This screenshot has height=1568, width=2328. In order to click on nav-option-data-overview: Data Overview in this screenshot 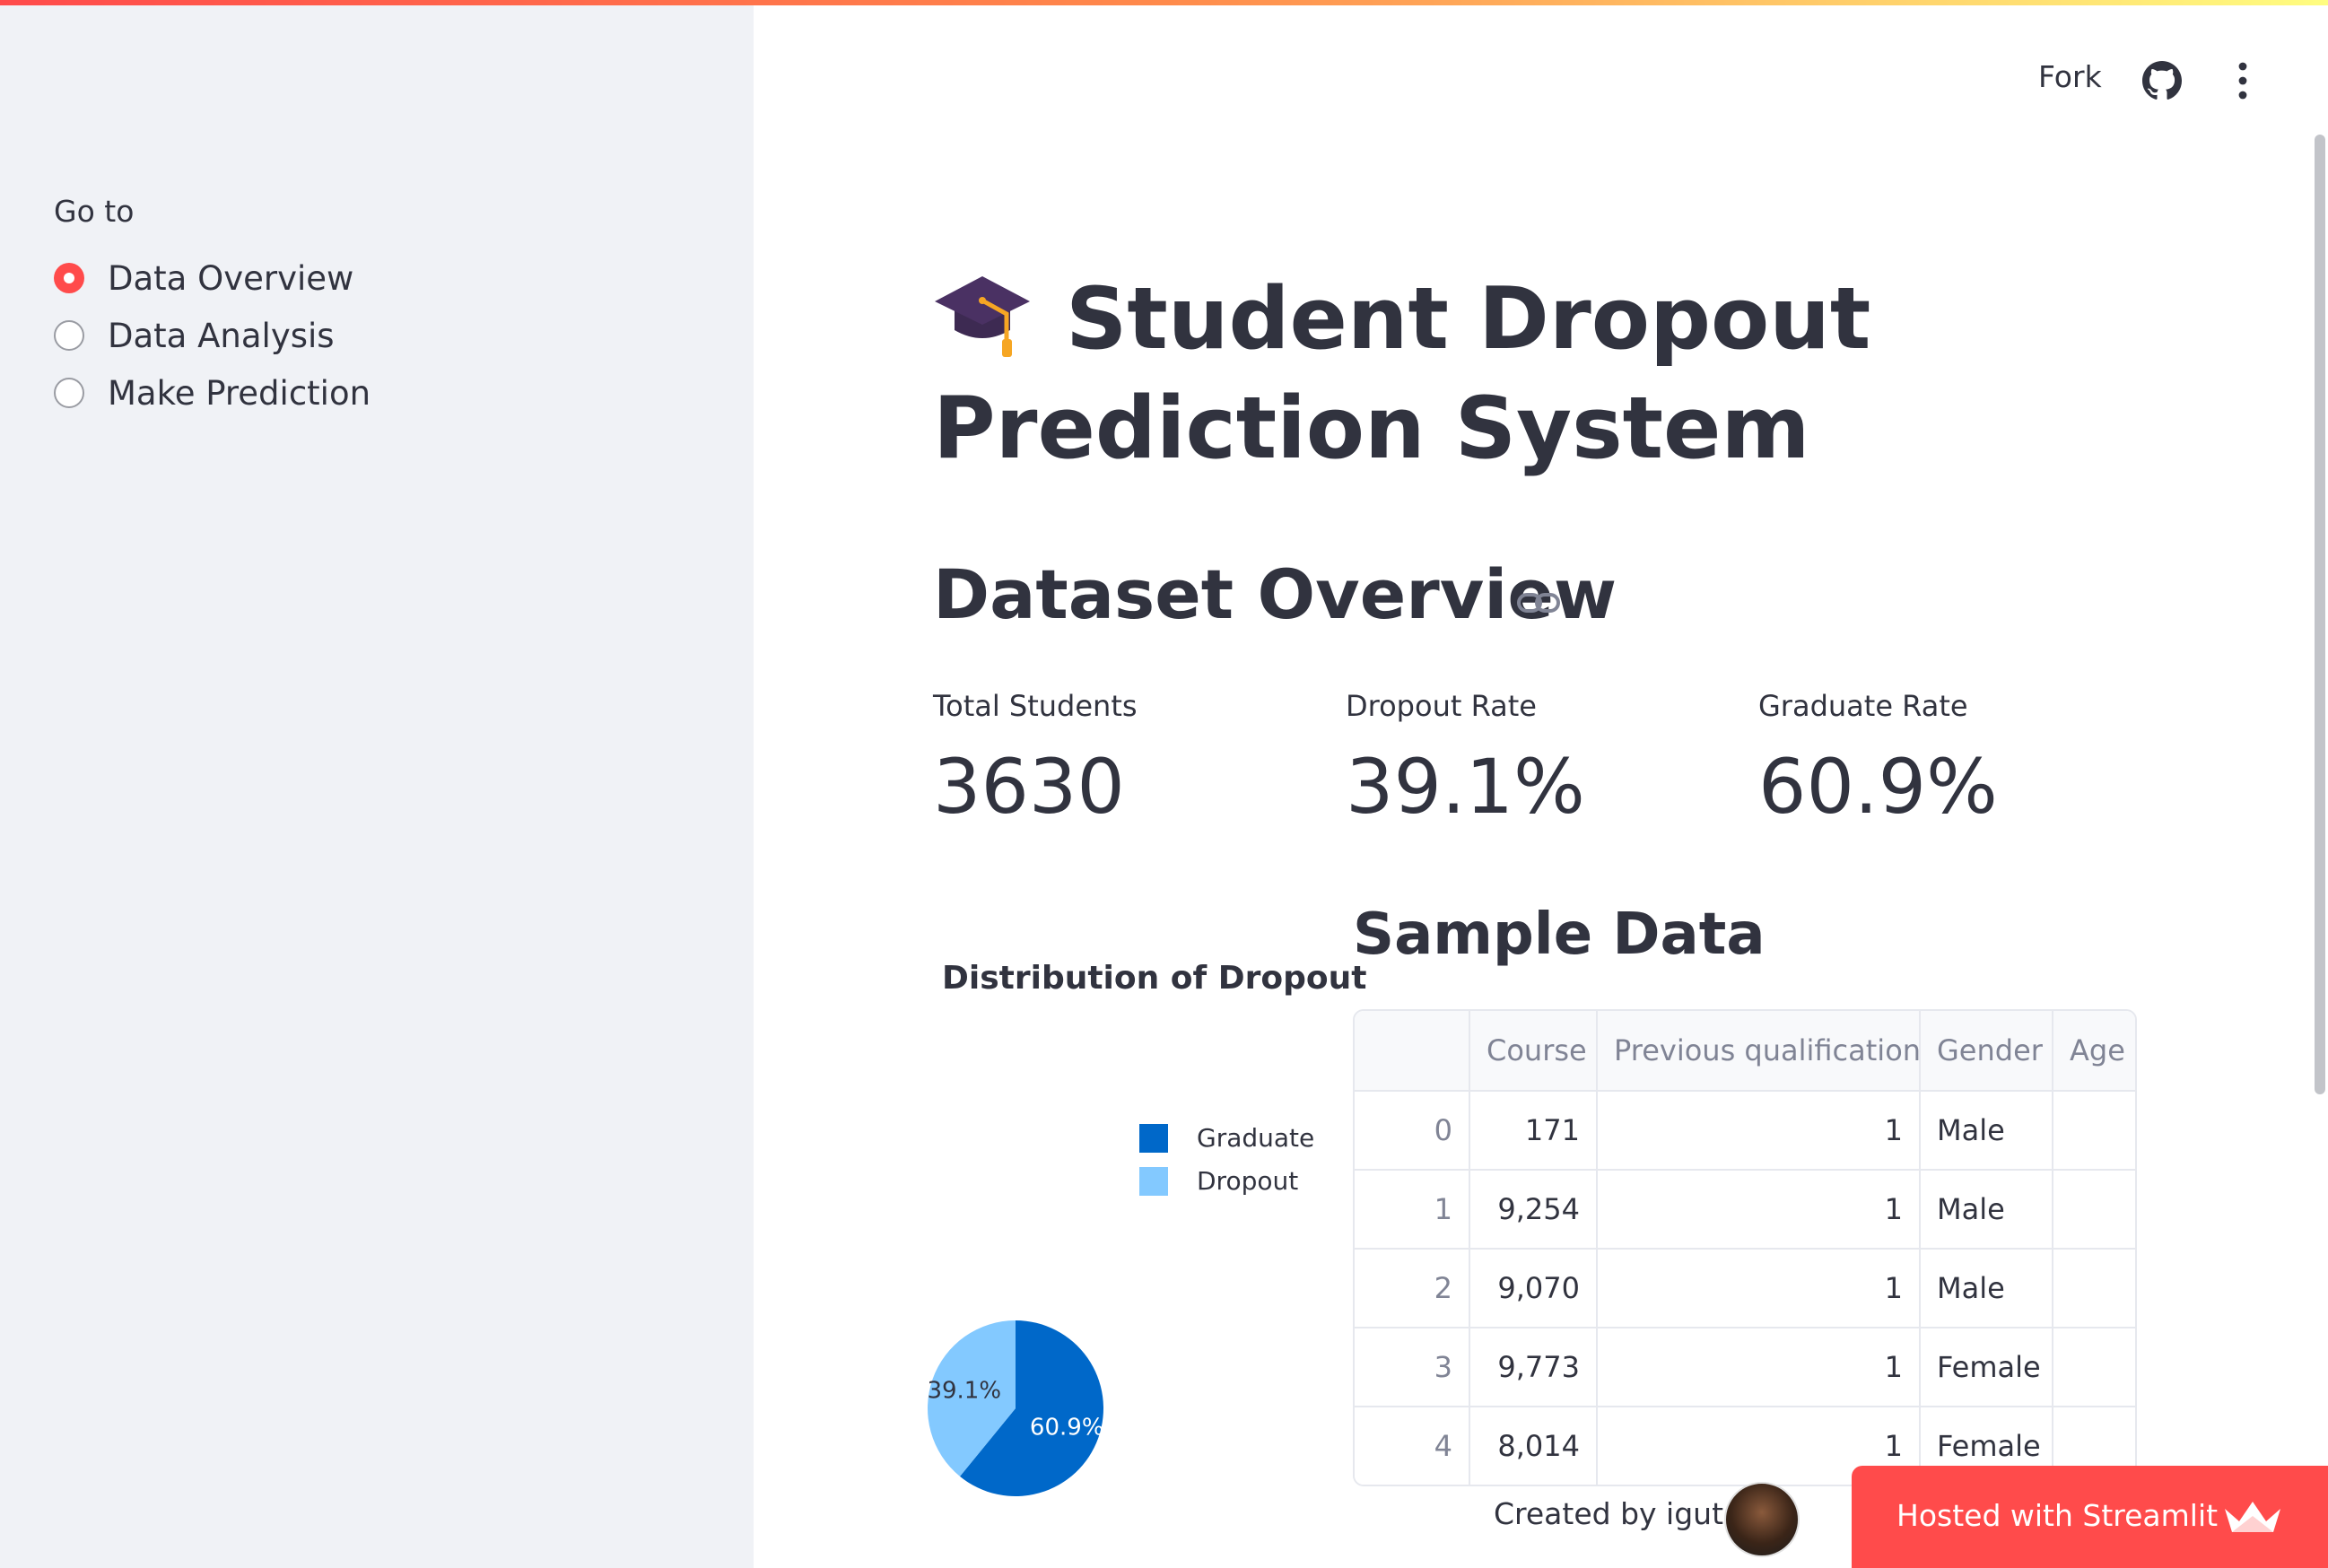, I will do `click(203, 278)`.